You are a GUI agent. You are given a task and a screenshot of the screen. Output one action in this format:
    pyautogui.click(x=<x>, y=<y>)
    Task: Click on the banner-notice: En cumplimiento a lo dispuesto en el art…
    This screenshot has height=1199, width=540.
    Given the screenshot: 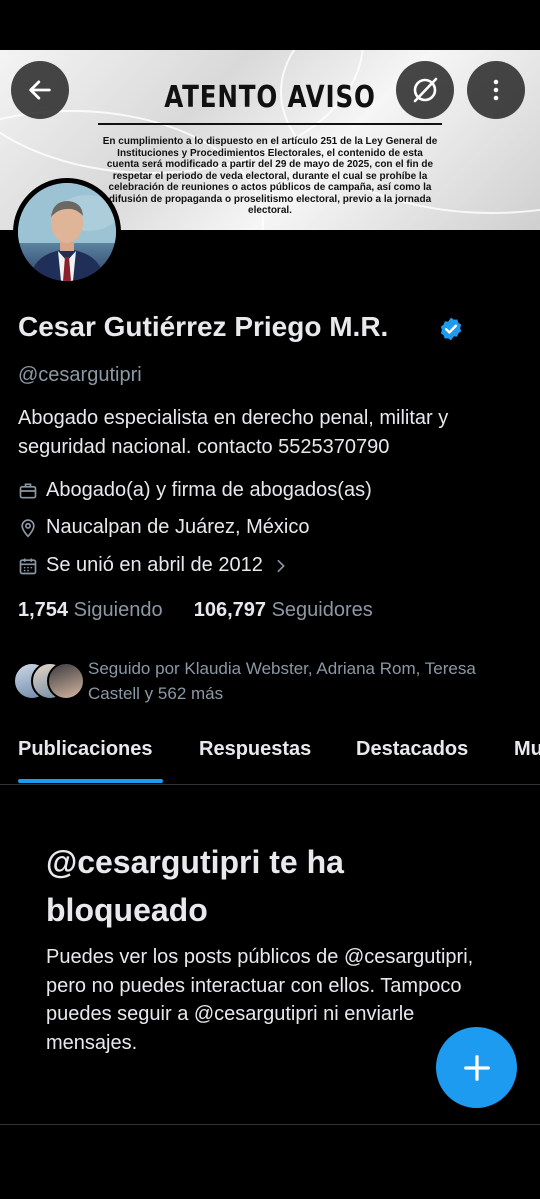 What is the action you would take?
    pyautogui.click(x=270, y=176)
    